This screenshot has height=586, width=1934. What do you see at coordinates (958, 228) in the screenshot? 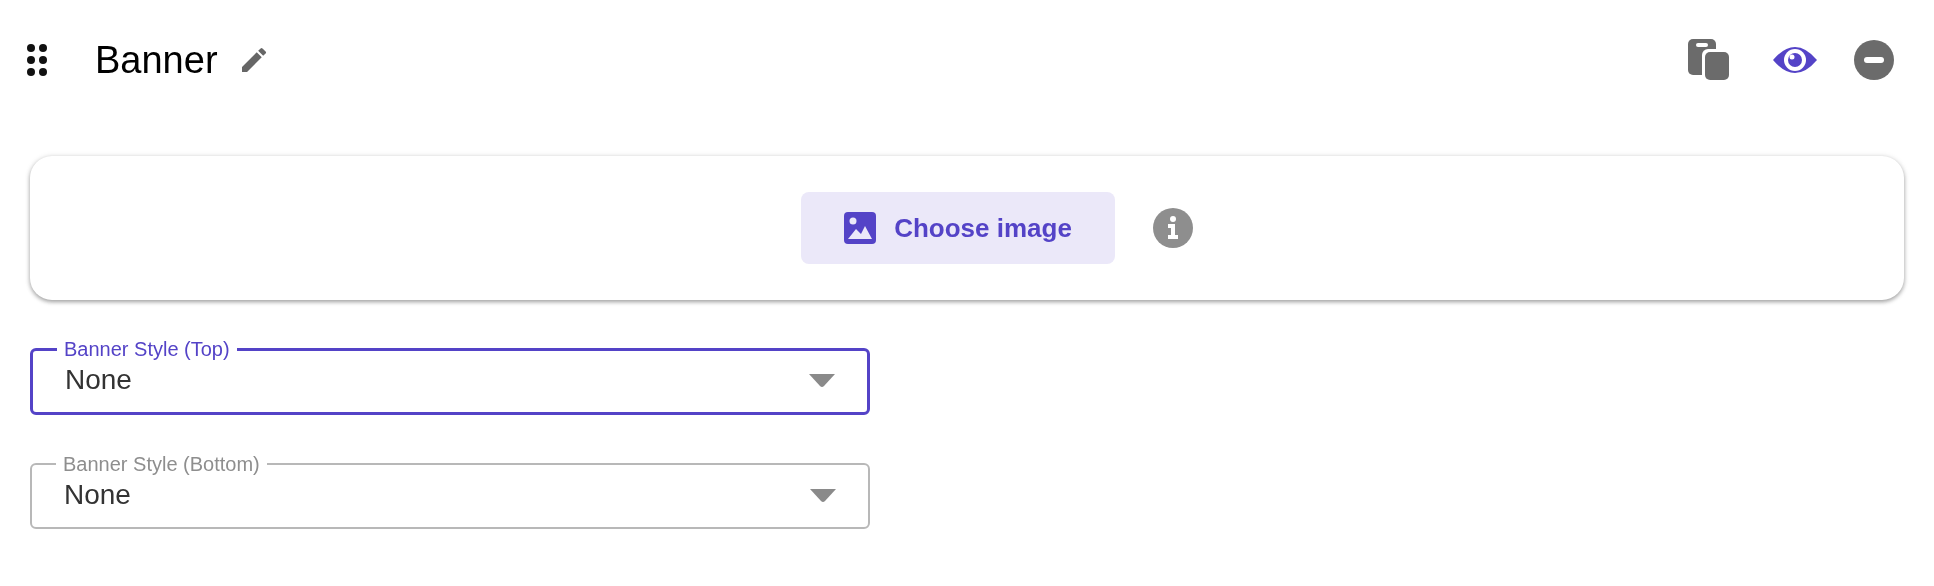
I see `choose-image-button: Choose image` at bounding box center [958, 228].